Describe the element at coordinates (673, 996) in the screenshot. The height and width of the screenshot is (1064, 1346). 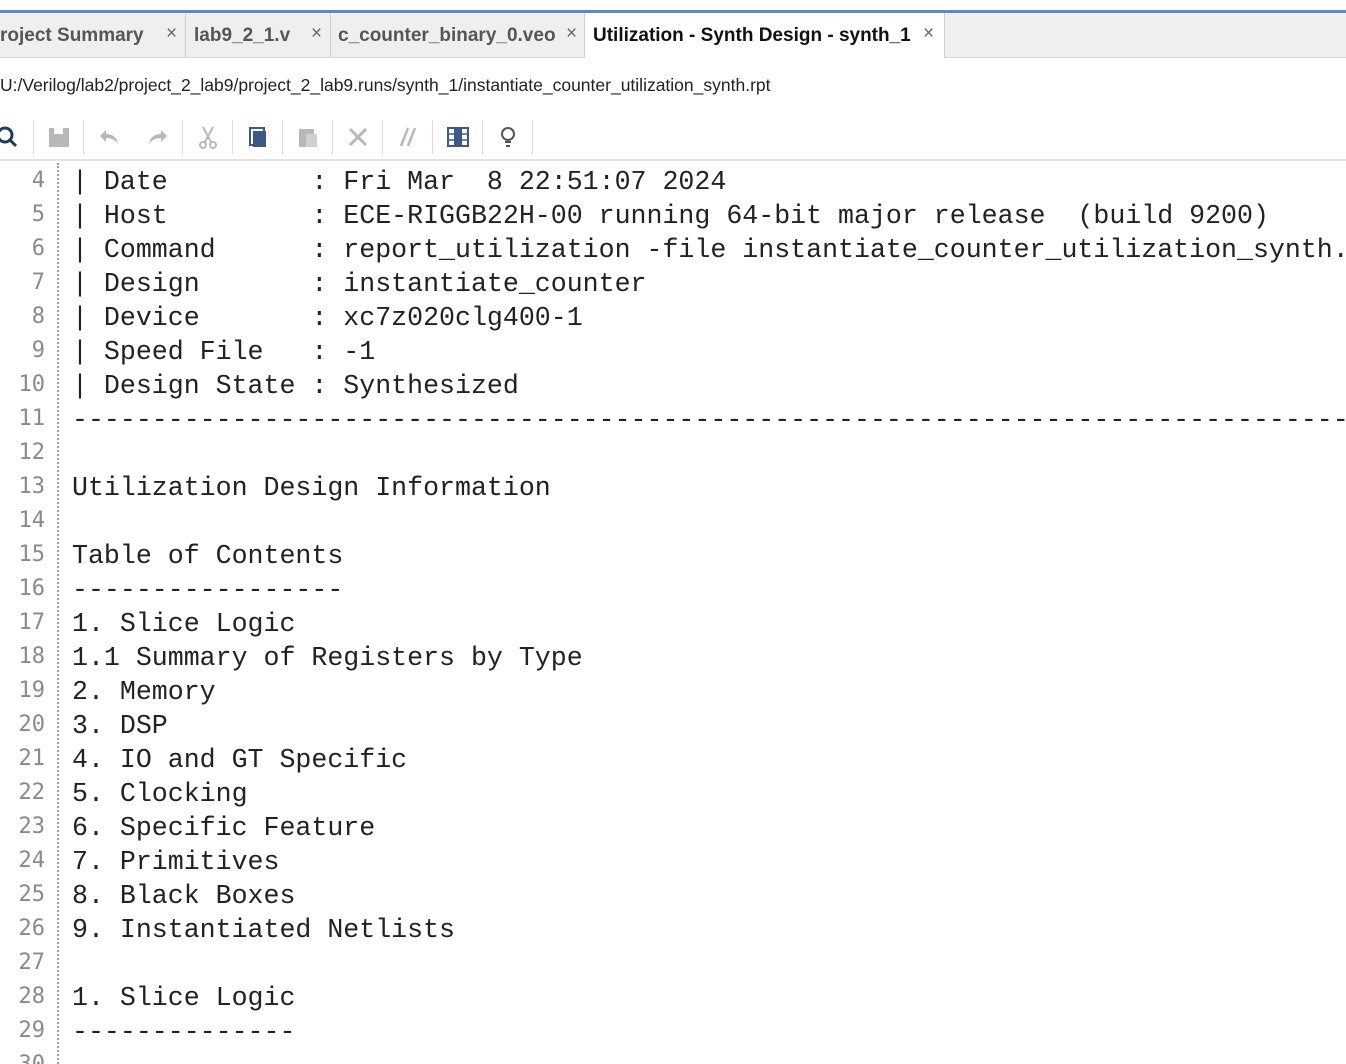
I see `code-line: 28 1. Slice Logic` at that location.